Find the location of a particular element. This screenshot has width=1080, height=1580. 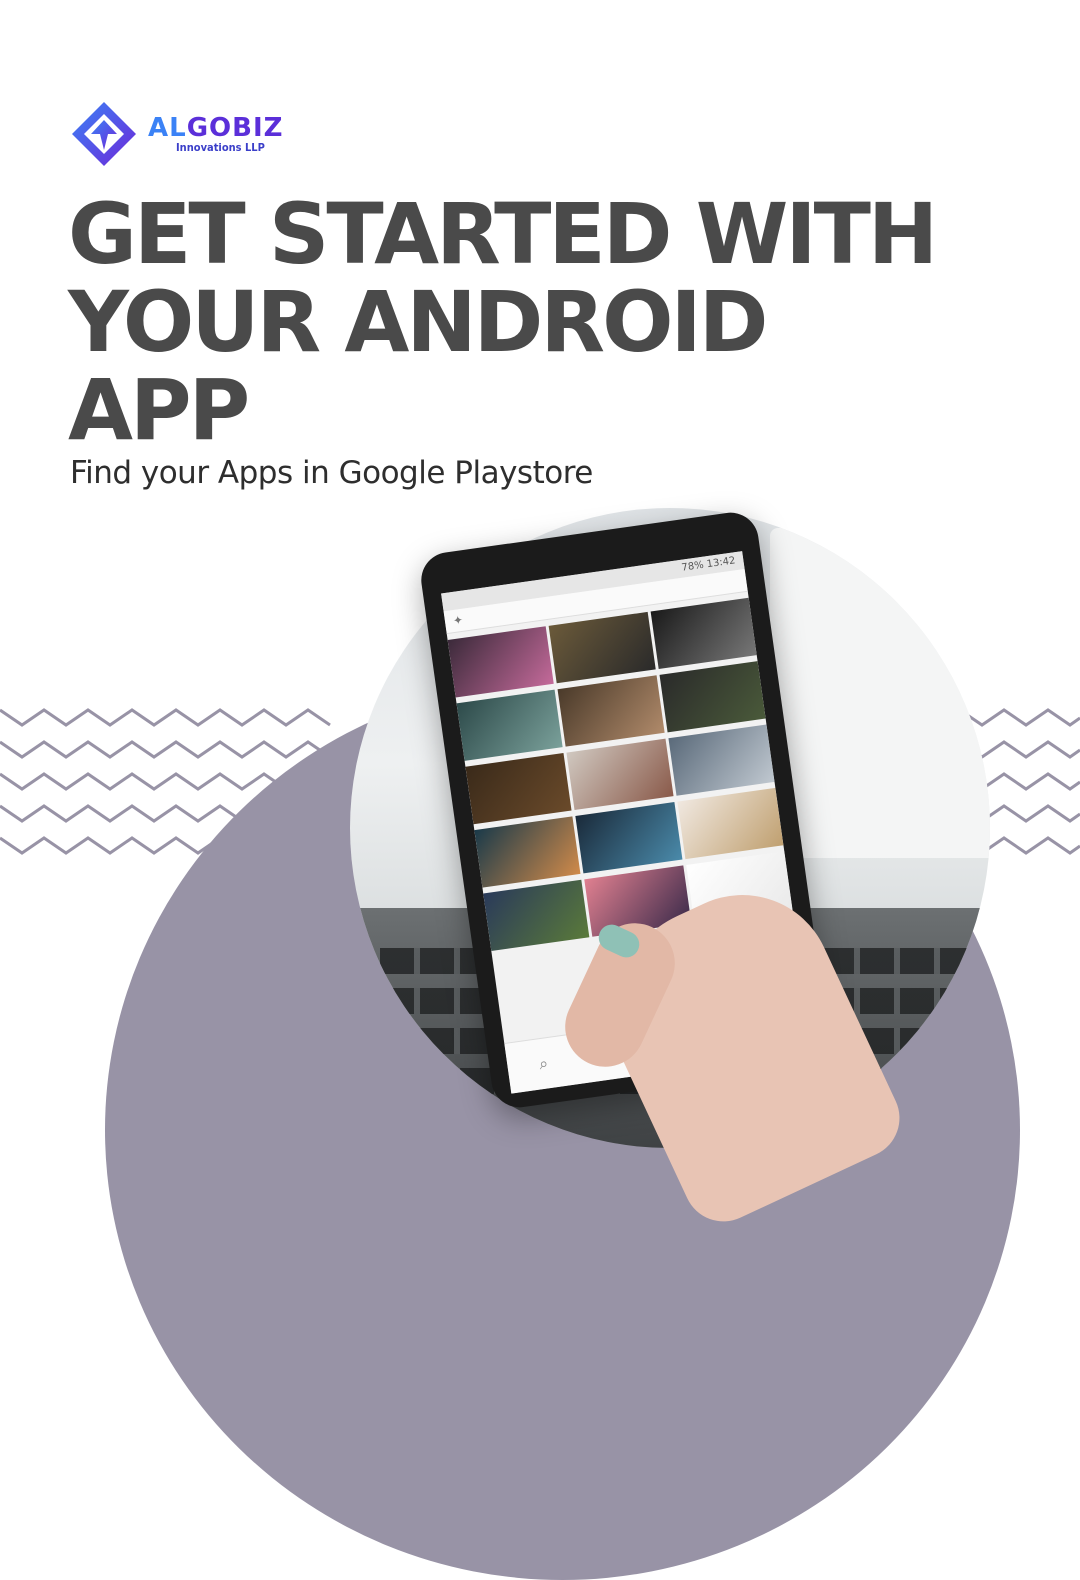

page-title: GET STARTED WITH YOUR ANDROID APP is located at coordinates (503, 322).